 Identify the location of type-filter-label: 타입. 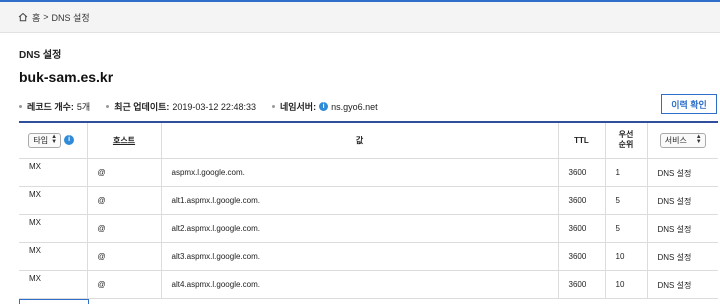
(41, 140).